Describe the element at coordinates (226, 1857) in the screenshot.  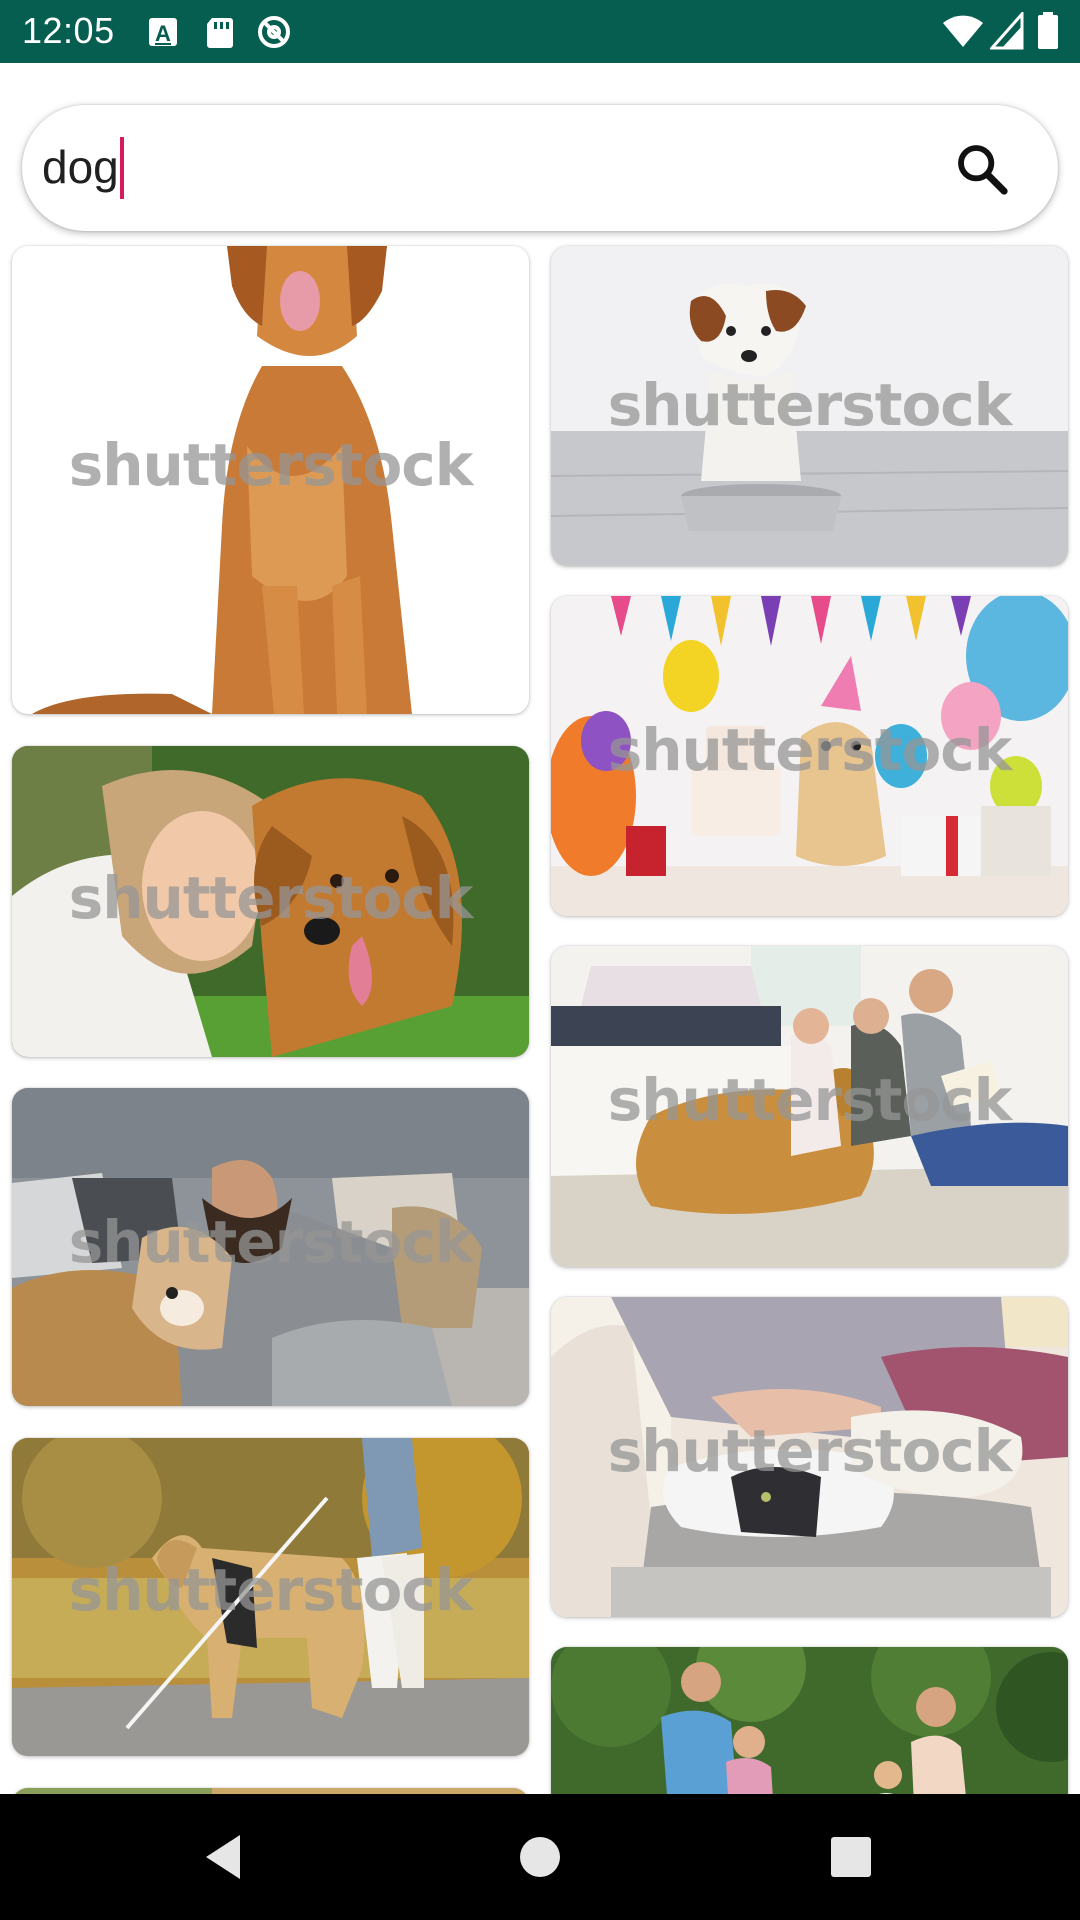
I see `back-icon` at that location.